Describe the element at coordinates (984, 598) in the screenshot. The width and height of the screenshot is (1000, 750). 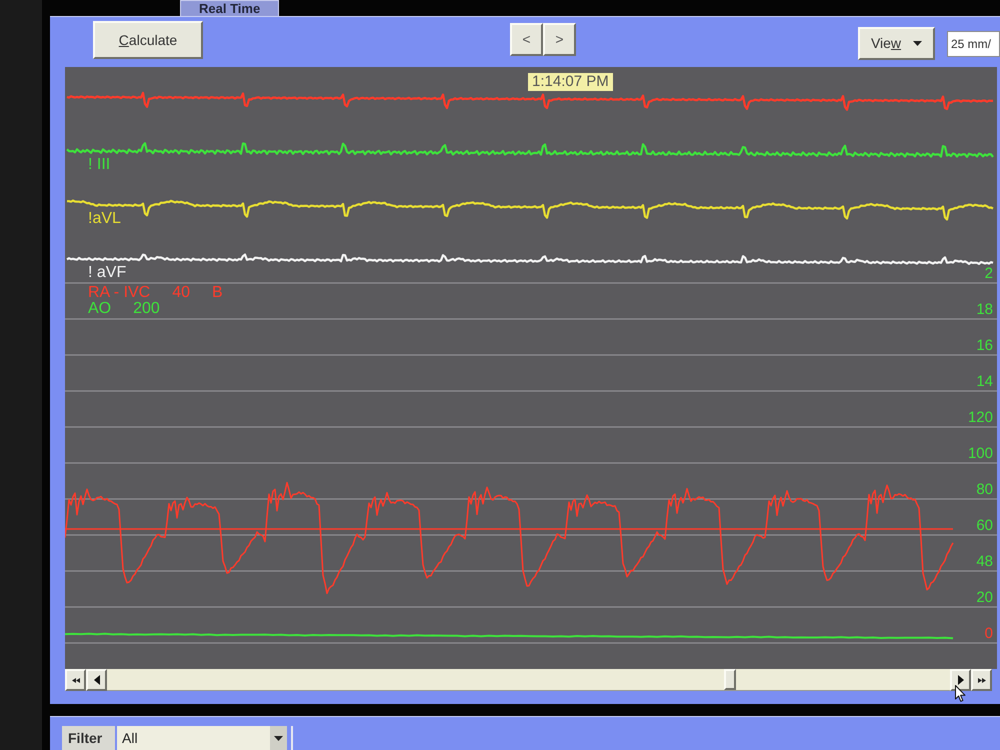
I see `scale-label: 20` at that location.